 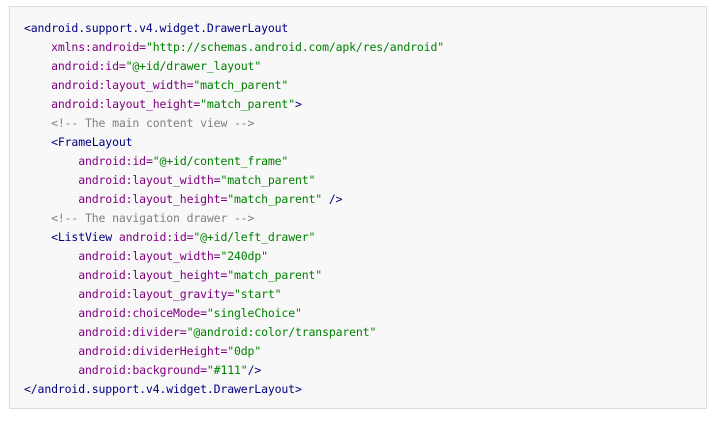 What do you see at coordinates (142, 313) in the screenshot?
I see `code-token-attr: android:choiceMode=` at bounding box center [142, 313].